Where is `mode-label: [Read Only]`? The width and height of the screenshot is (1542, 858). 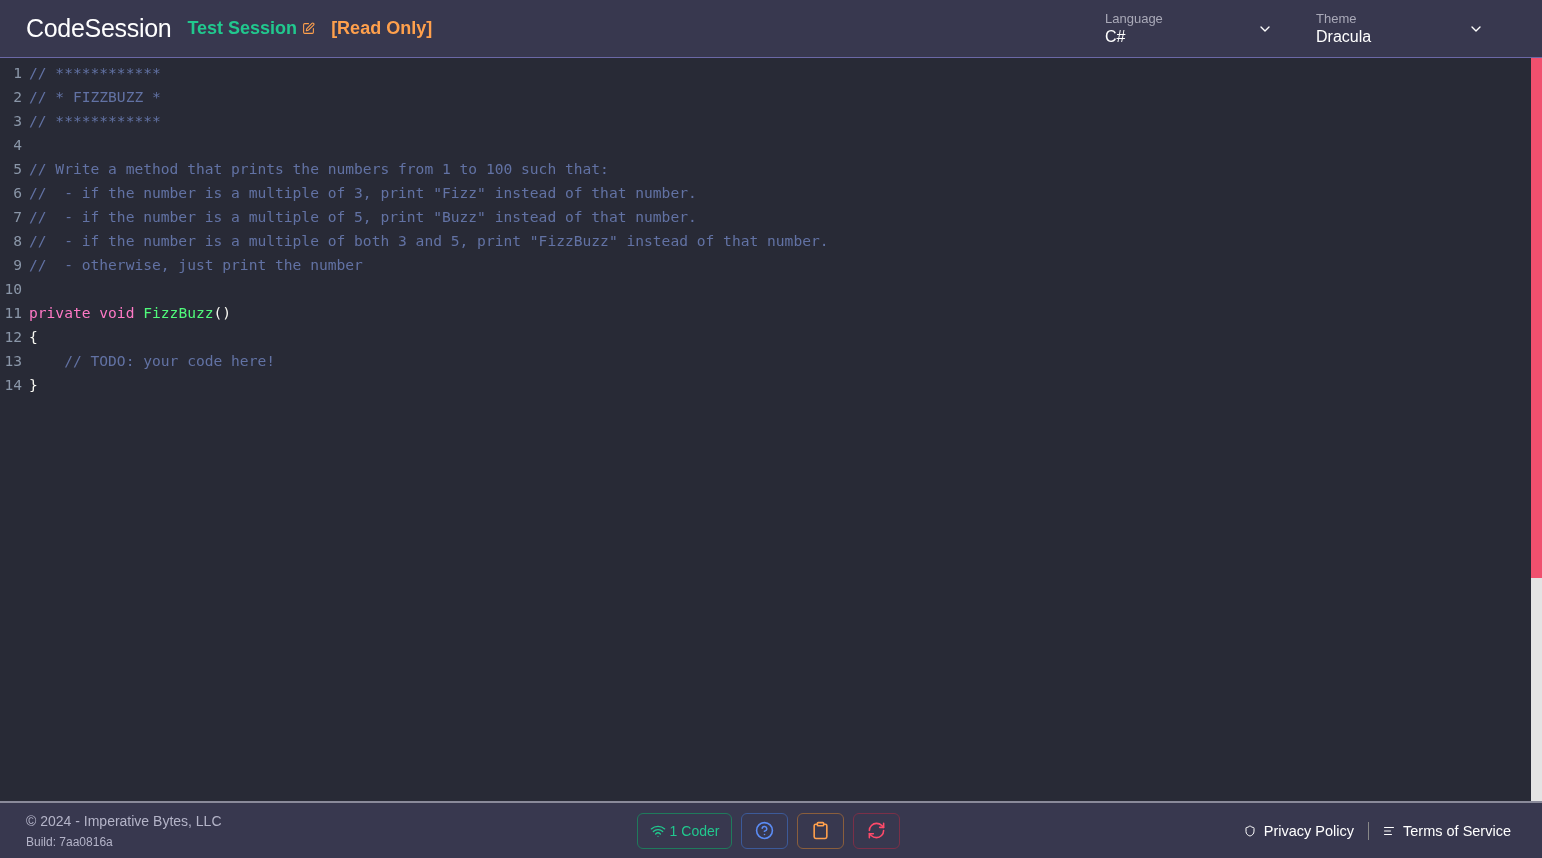 mode-label: [Read Only] is located at coordinates (382, 28).